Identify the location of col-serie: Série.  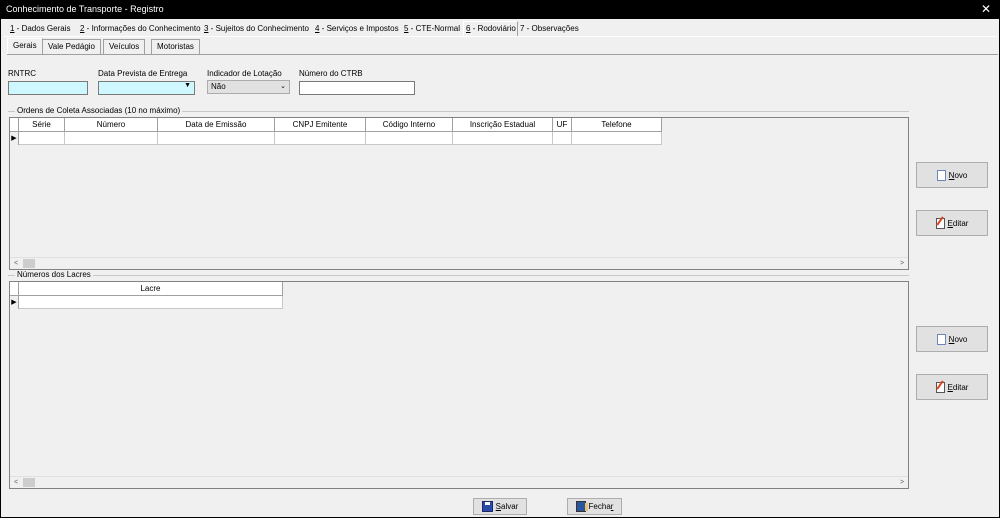
(42, 125).